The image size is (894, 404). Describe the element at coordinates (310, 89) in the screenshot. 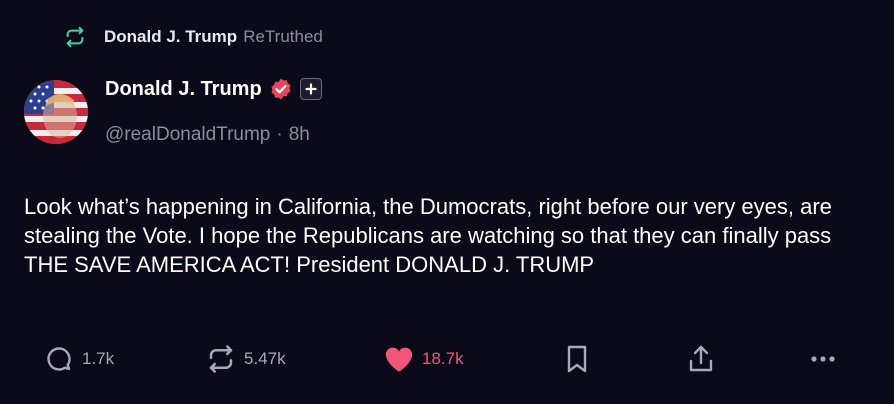

I see `plus-icon` at that location.